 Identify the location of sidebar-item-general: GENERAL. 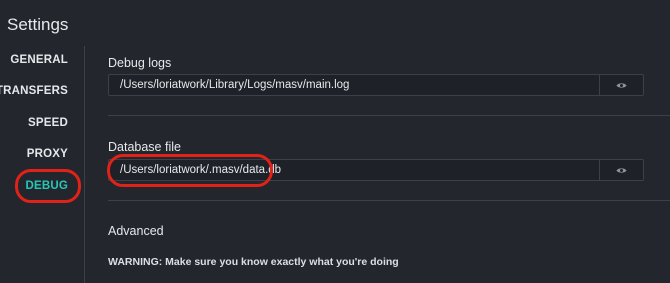
(39, 60).